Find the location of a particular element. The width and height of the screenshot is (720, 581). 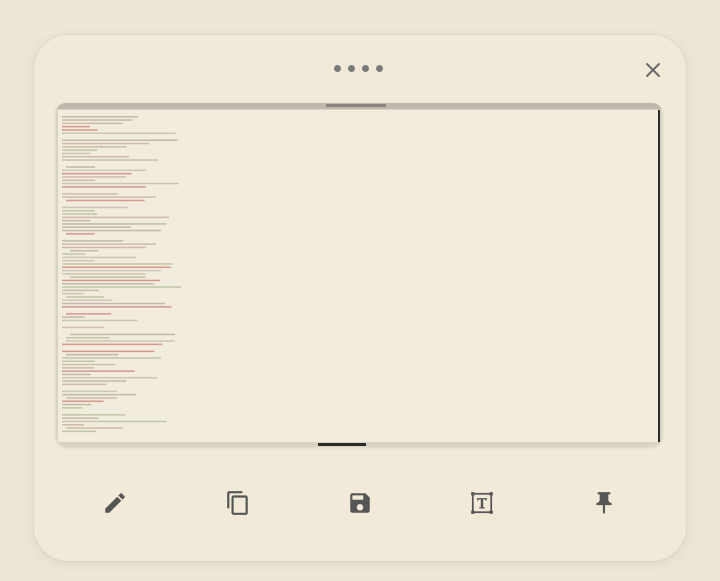

close-button is located at coordinates (653, 70).